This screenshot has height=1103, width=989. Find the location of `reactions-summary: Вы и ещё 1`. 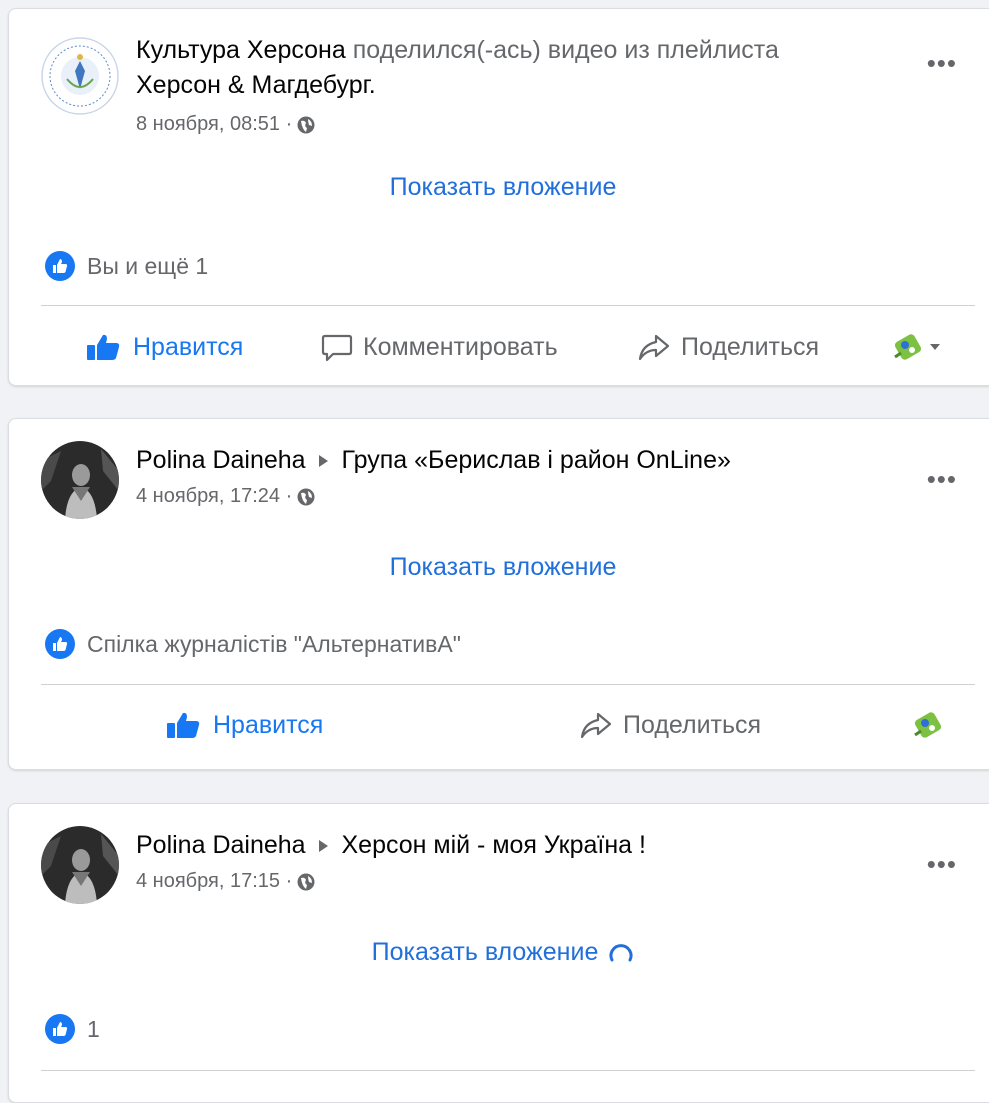

reactions-summary: Вы и ещё 1 is located at coordinates (126, 266).